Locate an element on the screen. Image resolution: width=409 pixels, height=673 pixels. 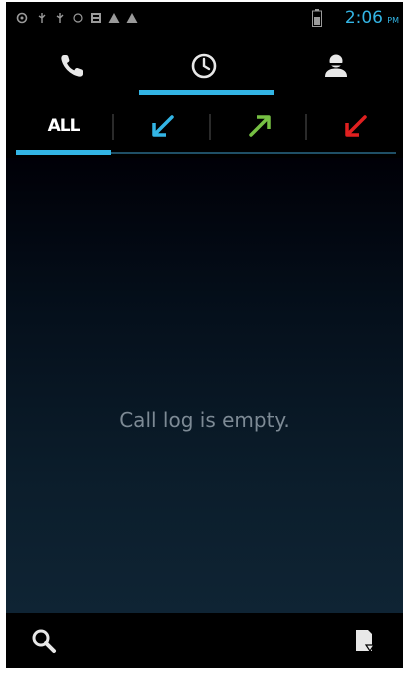
filter-all-label: ALL is located at coordinates (64, 126).